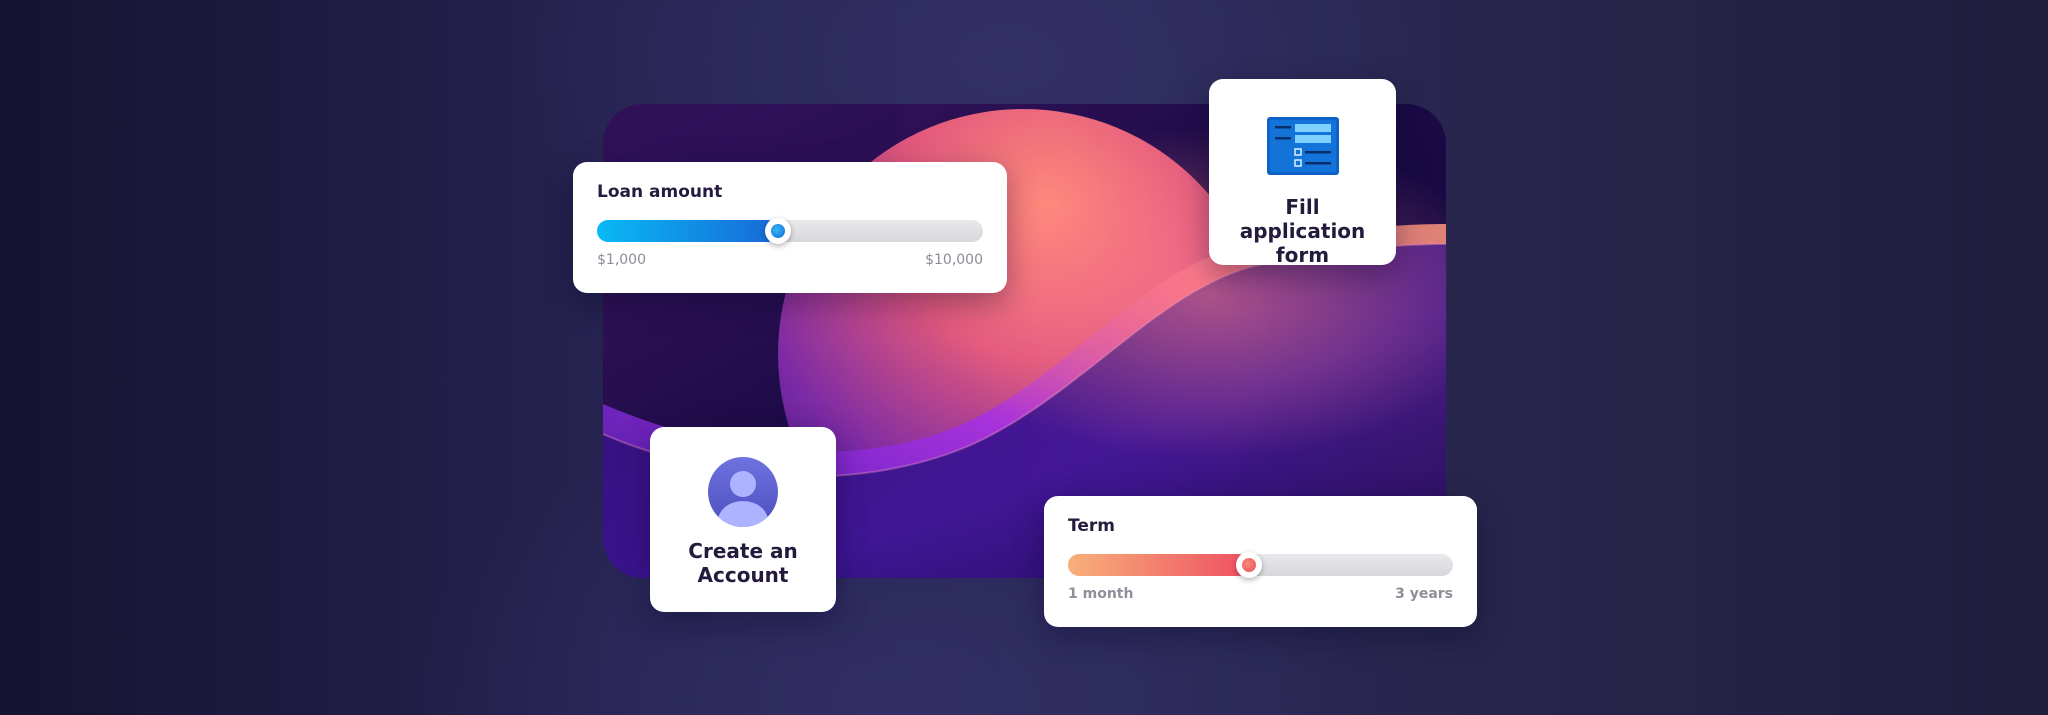 The image size is (2048, 715). I want to click on term-slider-thumb, so click(1248, 565).